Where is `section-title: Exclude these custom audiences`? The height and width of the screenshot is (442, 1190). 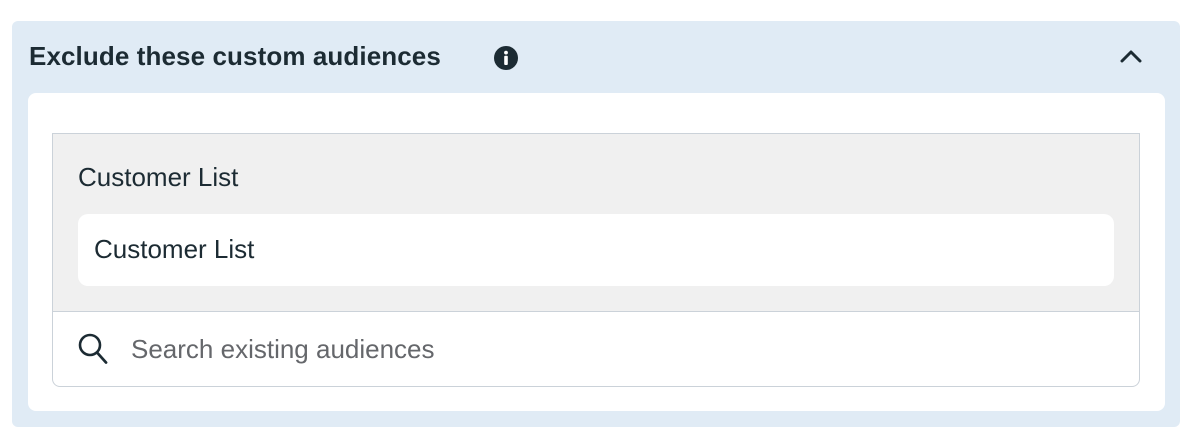 section-title: Exclude these custom audiences is located at coordinates (235, 56).